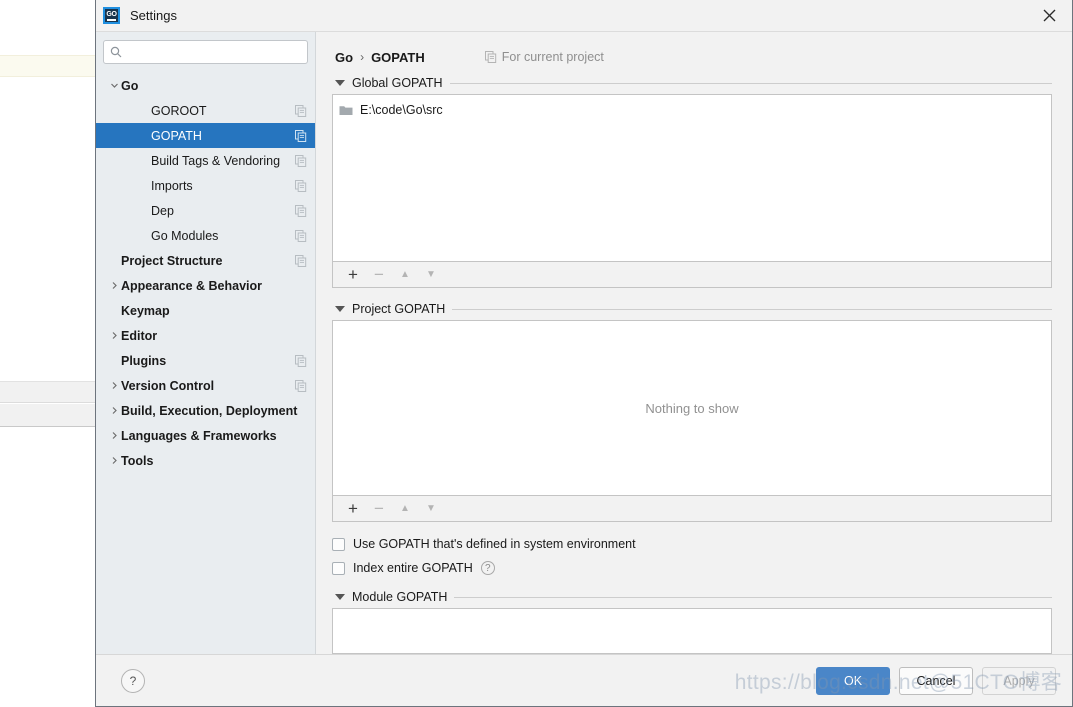 This screenshot has width=1073, height=707. What do you see at coordinates (205, 360) in the screenshot?
I see `sidebar-item-plugins: Plugins` at bounding box center [205, 360].